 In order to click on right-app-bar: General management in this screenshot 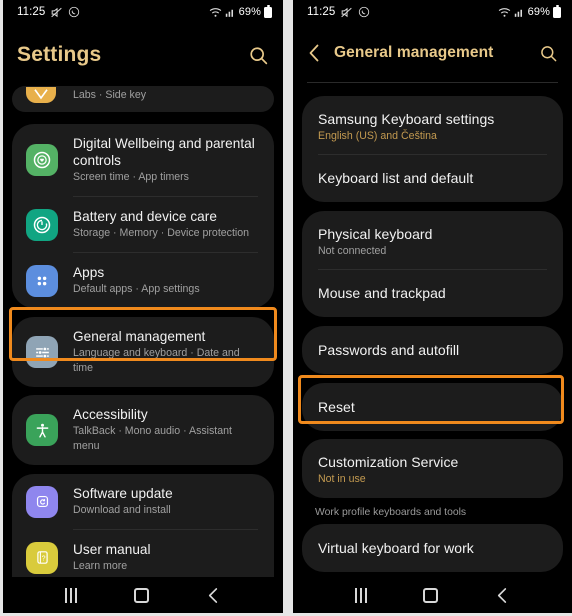, I will do `click(432, 53)`.